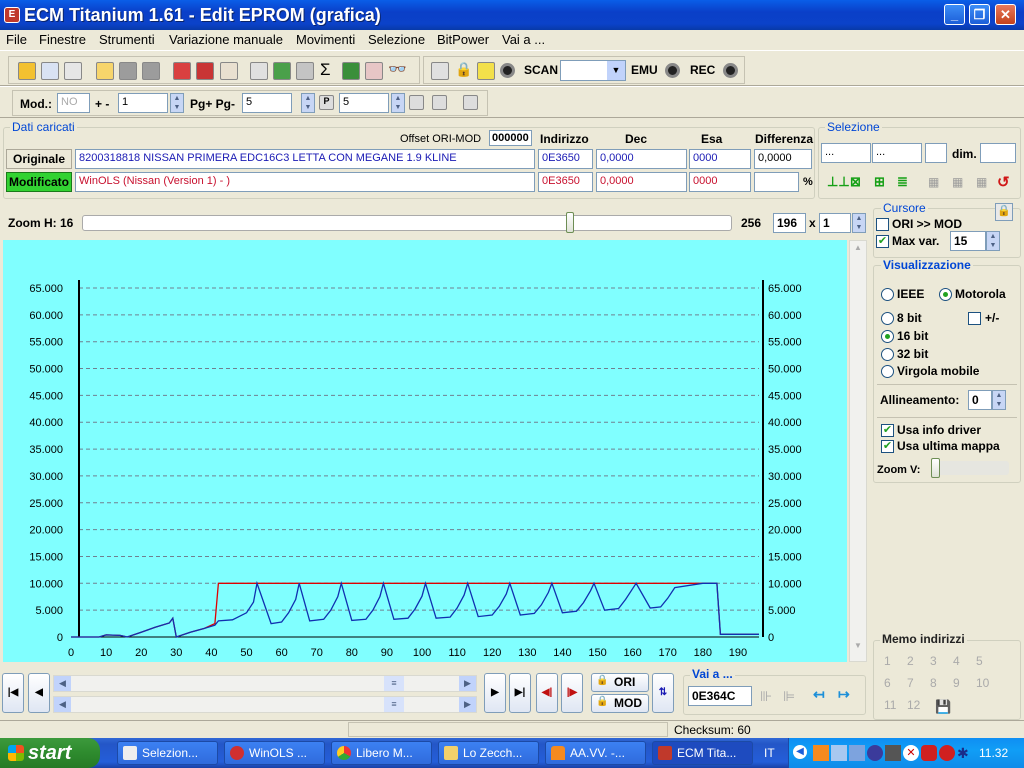  Describe the element at coordinates (325, 70) in the screenshot. I see `sum-icon: Σ` at that location.